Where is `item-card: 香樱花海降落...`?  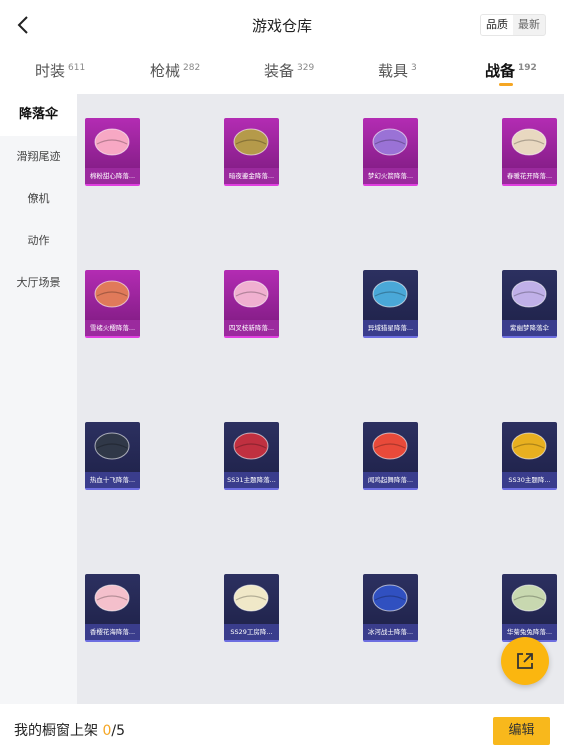
item-card: 香樱花海降落... is located at coordinates (112, 608).